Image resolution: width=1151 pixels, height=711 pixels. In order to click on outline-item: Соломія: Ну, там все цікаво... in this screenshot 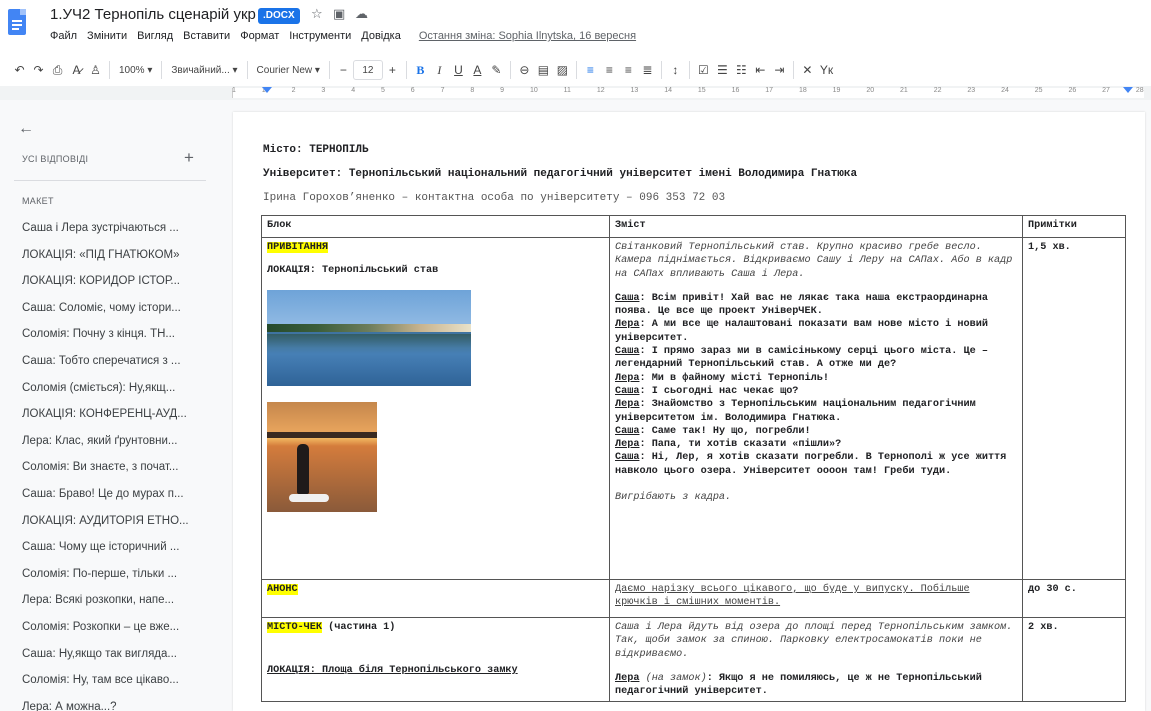, I will do `click(112, 686)`.